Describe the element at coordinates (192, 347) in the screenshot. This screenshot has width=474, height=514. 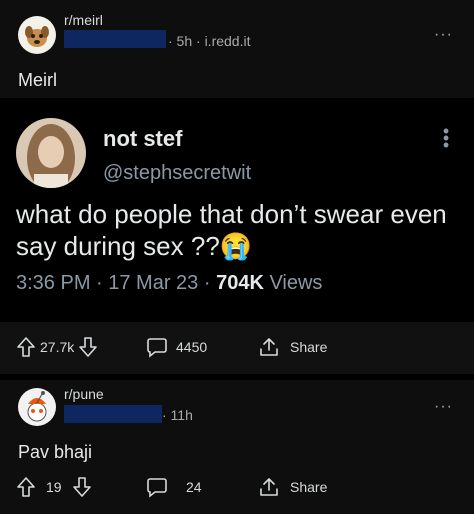
I see `comment-count: 4450` at that location.